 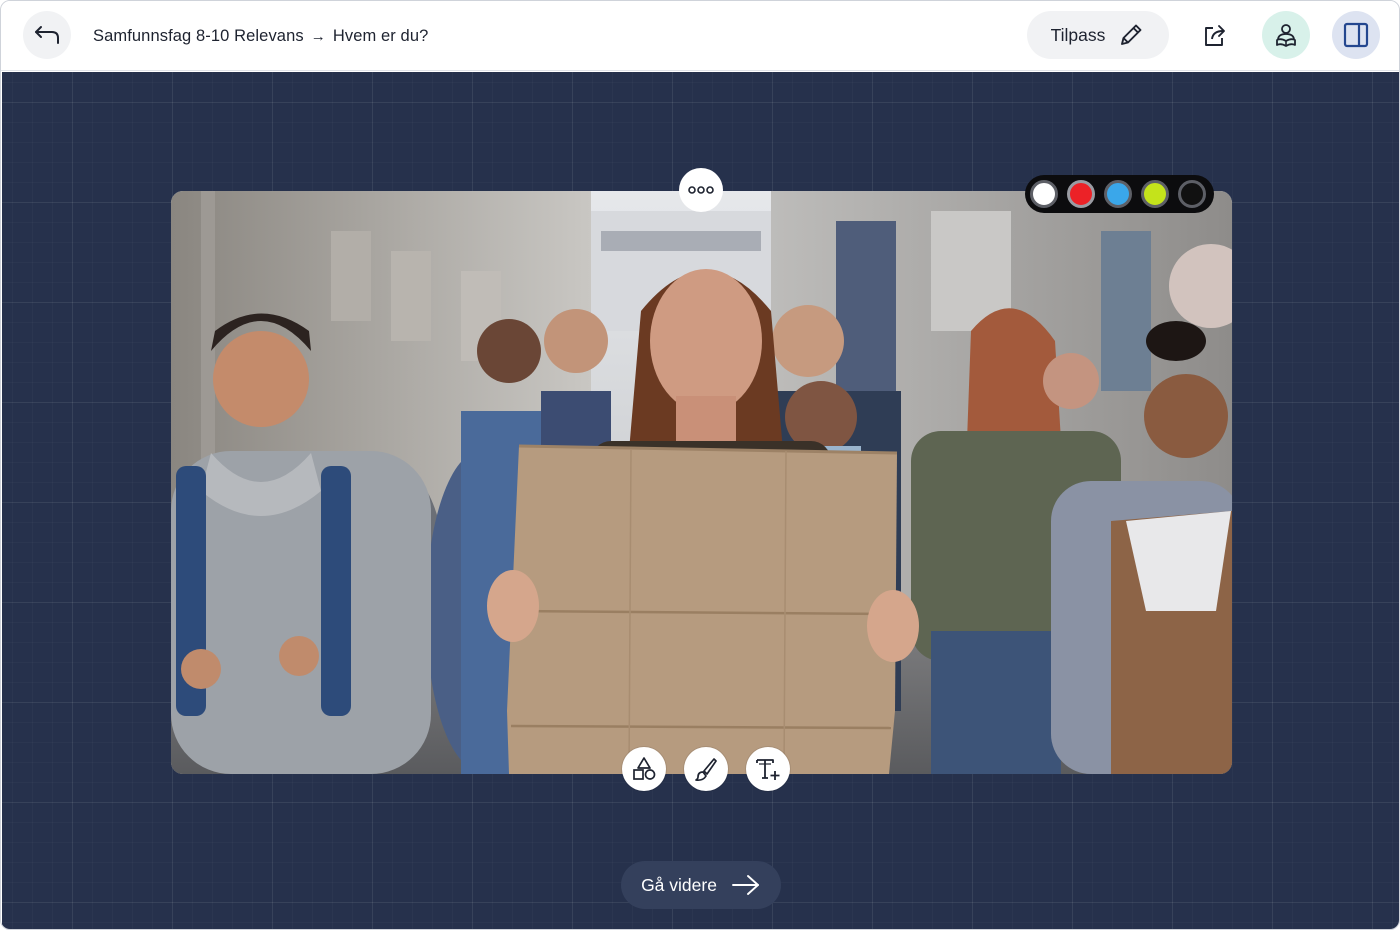 What do you see at coordinates (1131, 34) in the screenshot?
I see `pencil-icon` at bounding box center [1131, 34].